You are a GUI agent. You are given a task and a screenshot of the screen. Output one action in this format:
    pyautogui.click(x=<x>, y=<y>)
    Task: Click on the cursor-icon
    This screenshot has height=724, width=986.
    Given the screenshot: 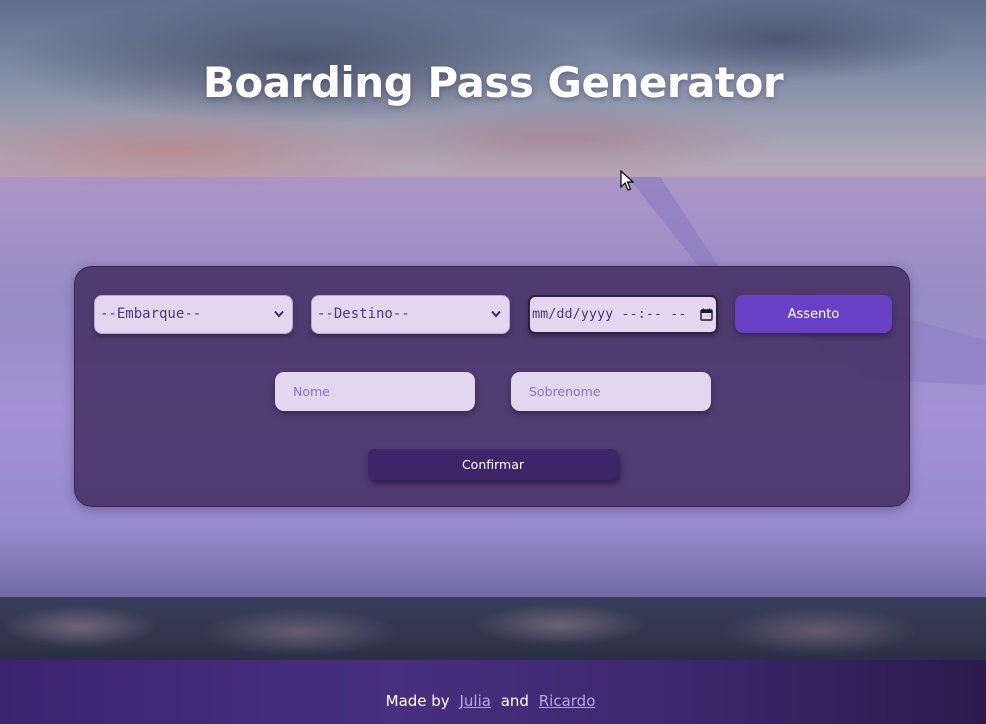 What is the action you would take?
    pyautogui.click(x=627, y=180)
    